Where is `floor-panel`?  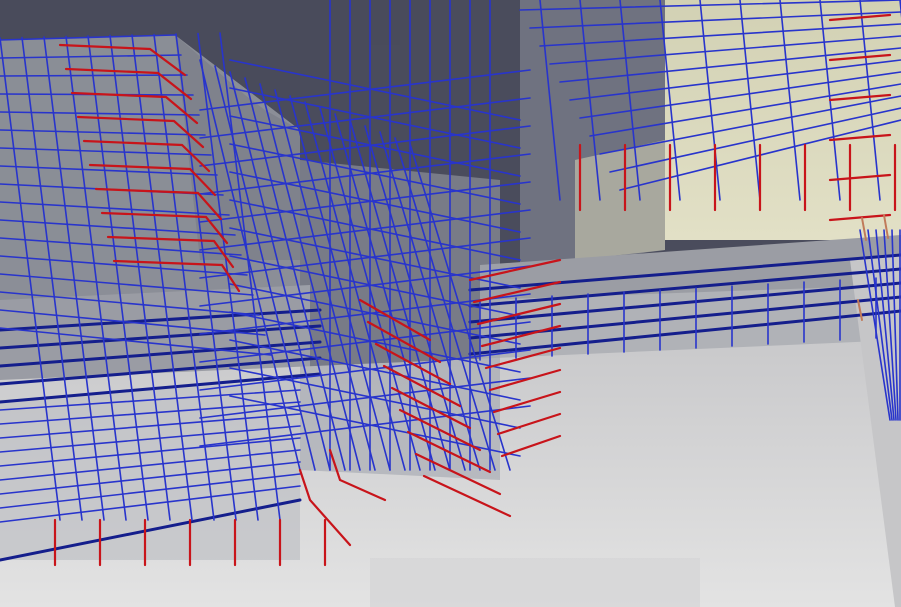
floor-panel is located at coordinates (535, 582).